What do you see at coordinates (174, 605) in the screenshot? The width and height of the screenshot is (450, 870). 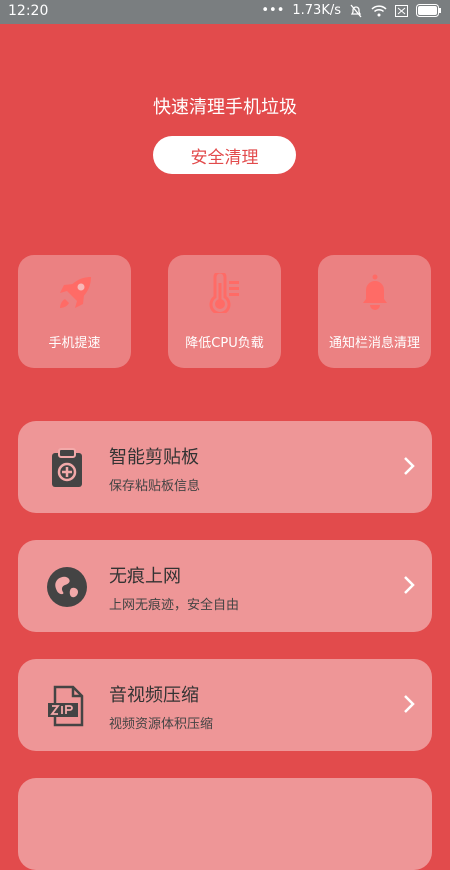 I see `card-subtitle: 上网无痕迹，安全自由` at bounding box center [174, 605].